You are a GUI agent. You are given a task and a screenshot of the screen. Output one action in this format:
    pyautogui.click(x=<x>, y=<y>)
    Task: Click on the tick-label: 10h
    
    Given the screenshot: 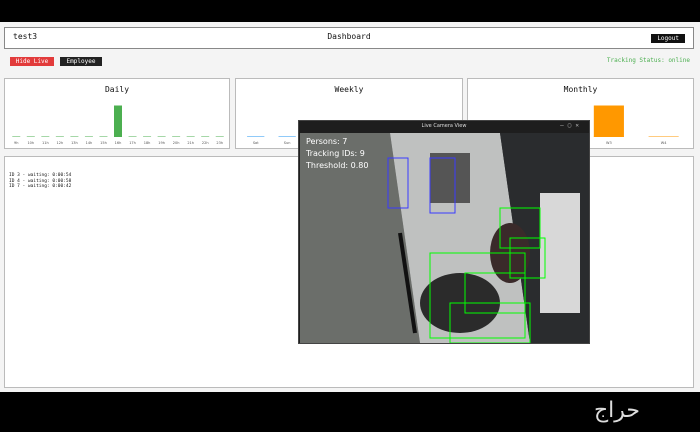 What is the action you would take?
    pyautogui.click(x=30, y=143)
    